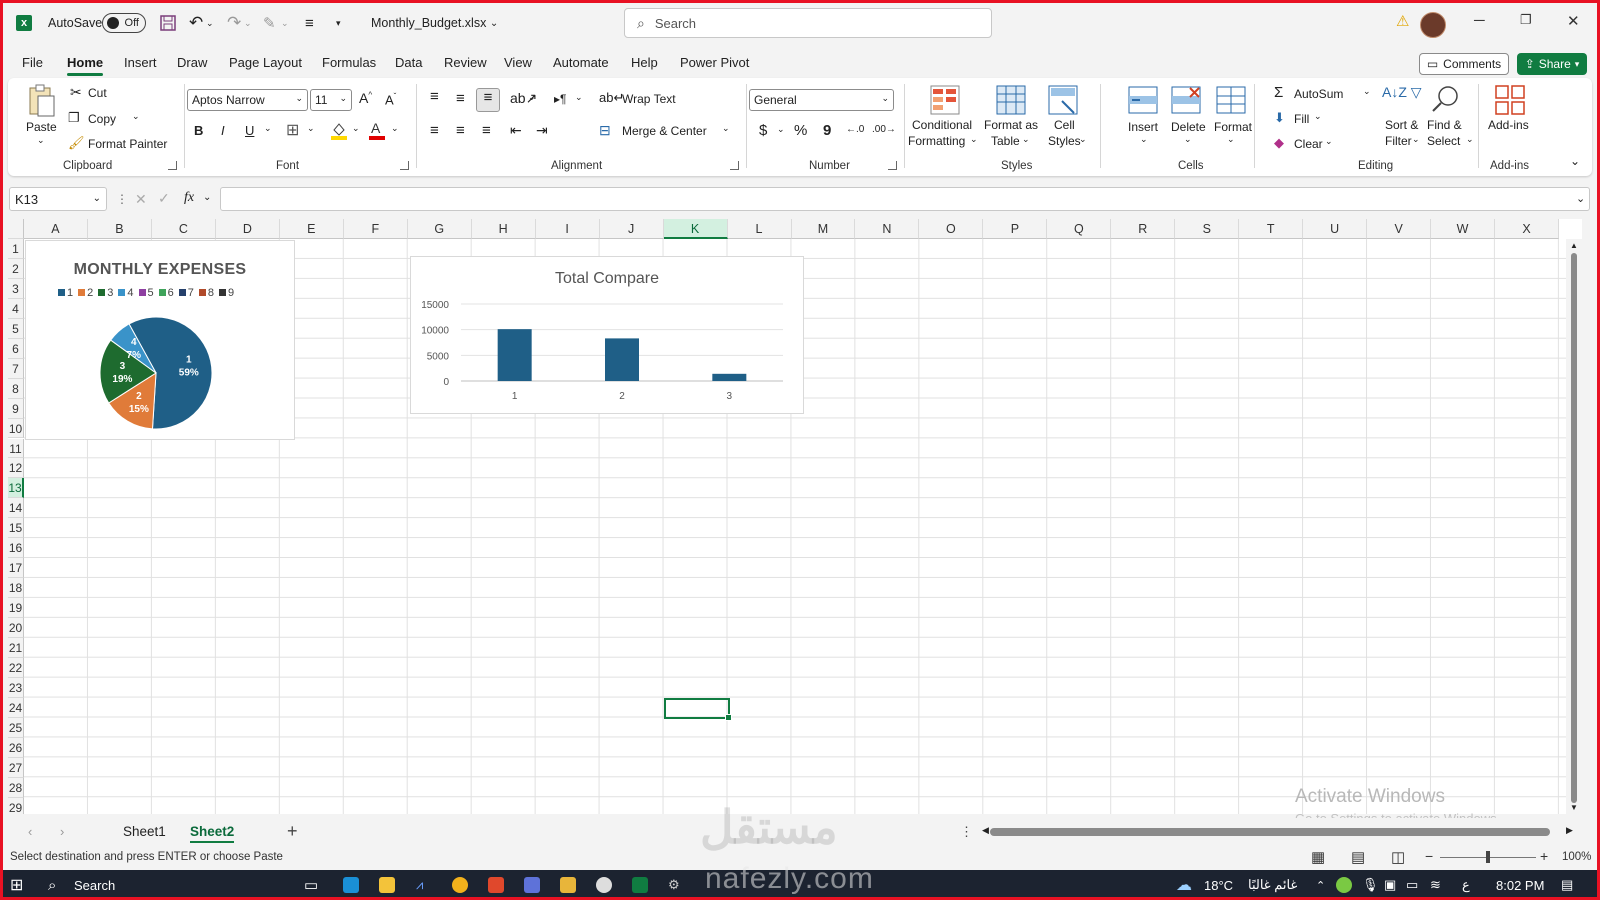  I want to click on wifi-icon: ≋, so click(1435, 885).